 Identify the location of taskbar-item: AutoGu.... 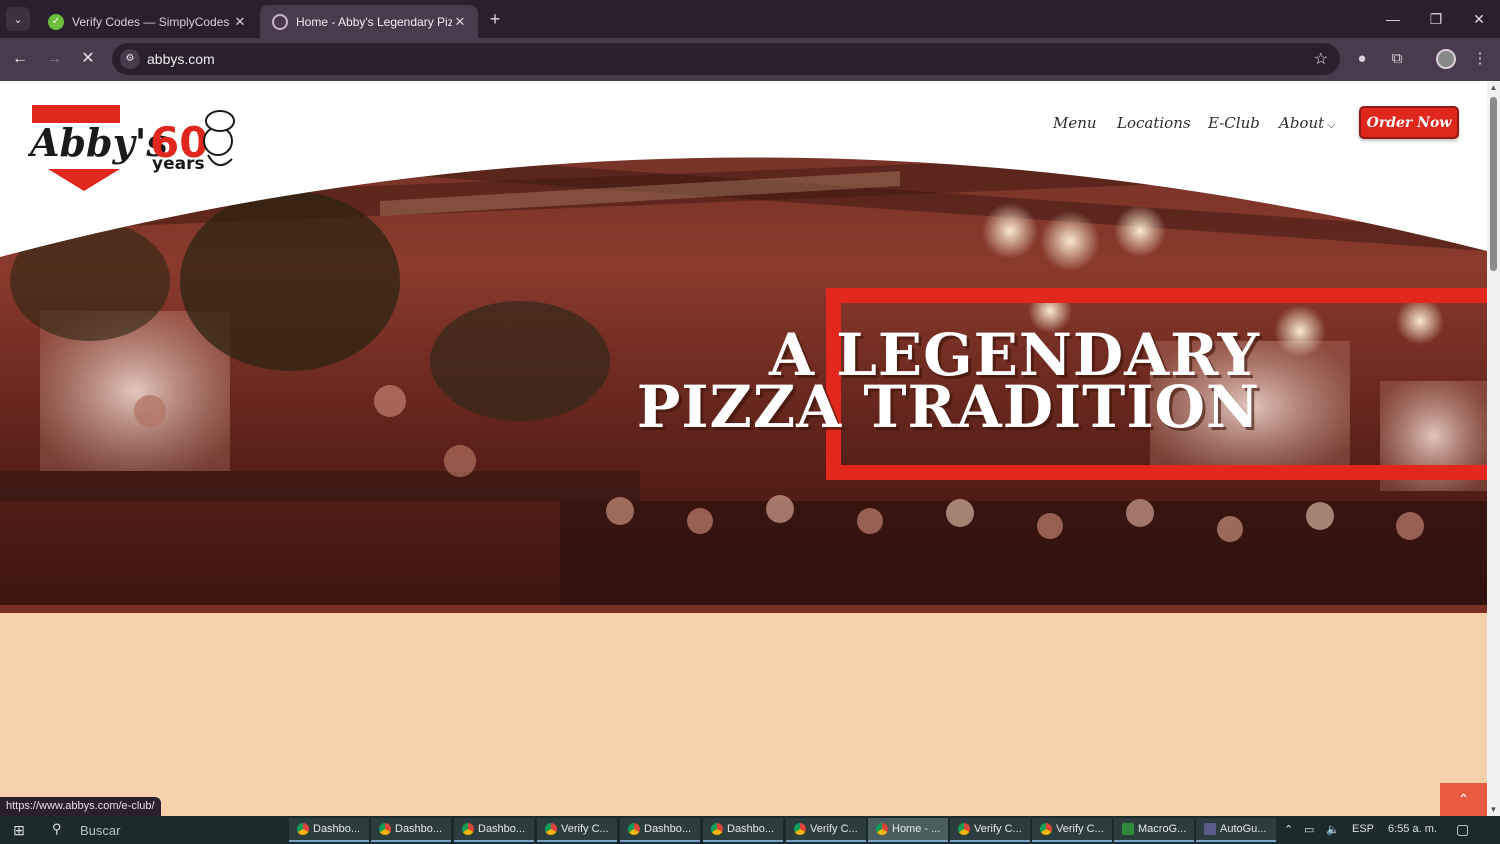
(1236, 830).